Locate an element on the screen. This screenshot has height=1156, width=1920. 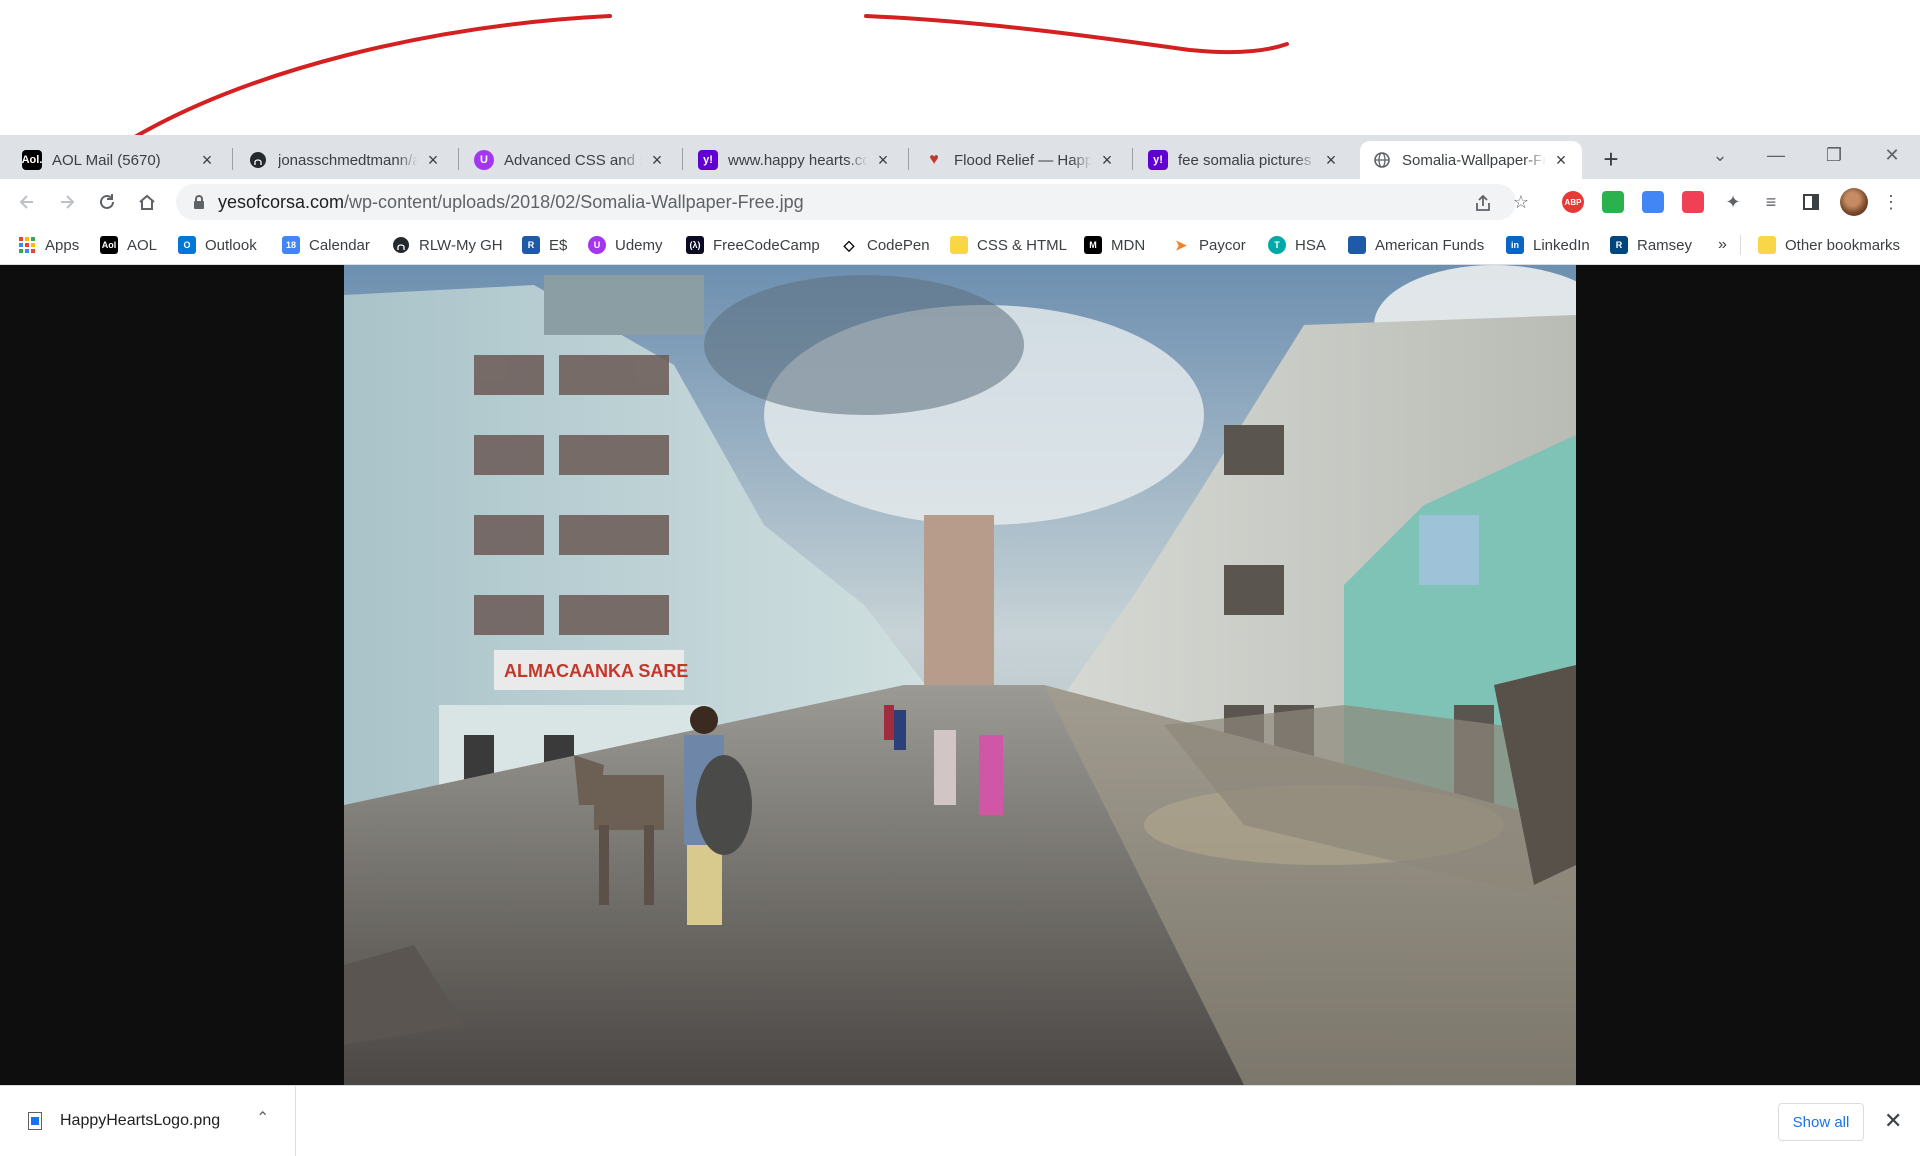
feedly-icon is located at coordinates (1613, 202).